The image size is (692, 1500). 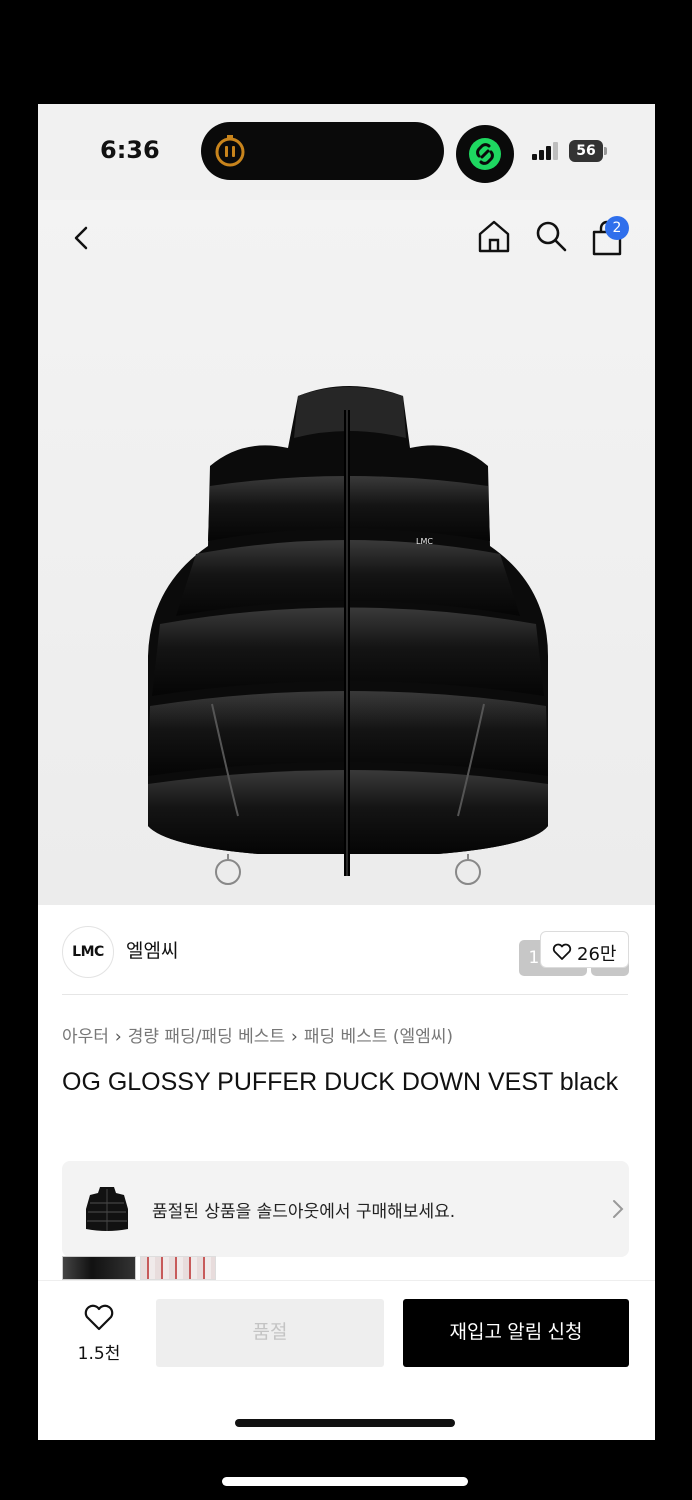 I want to click on breadcrumb-item: 경량 패딩/패딩 베스트, so click(x=206, y=1037).